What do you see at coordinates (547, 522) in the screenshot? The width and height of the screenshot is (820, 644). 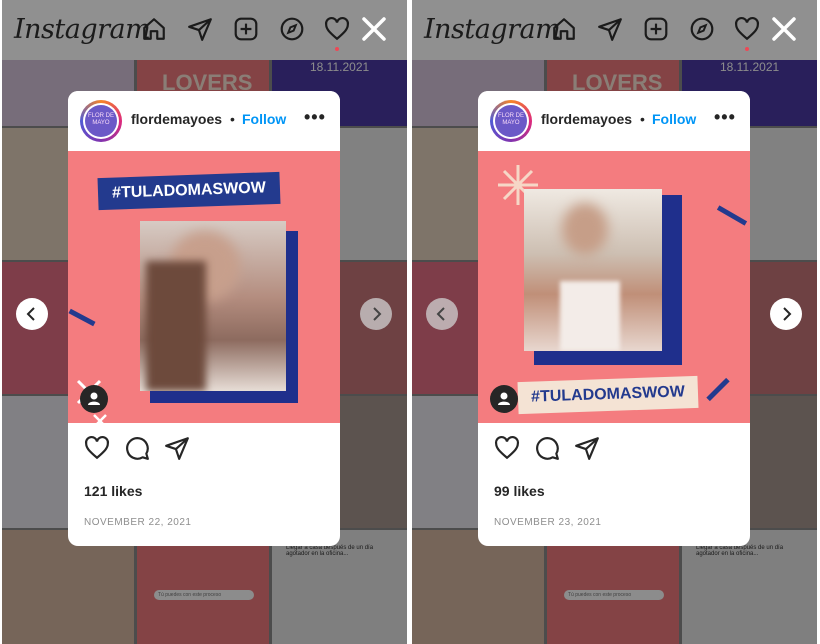 I see `post-date: NOVEMBER 23, 2021` at bounding box center [547, 522].